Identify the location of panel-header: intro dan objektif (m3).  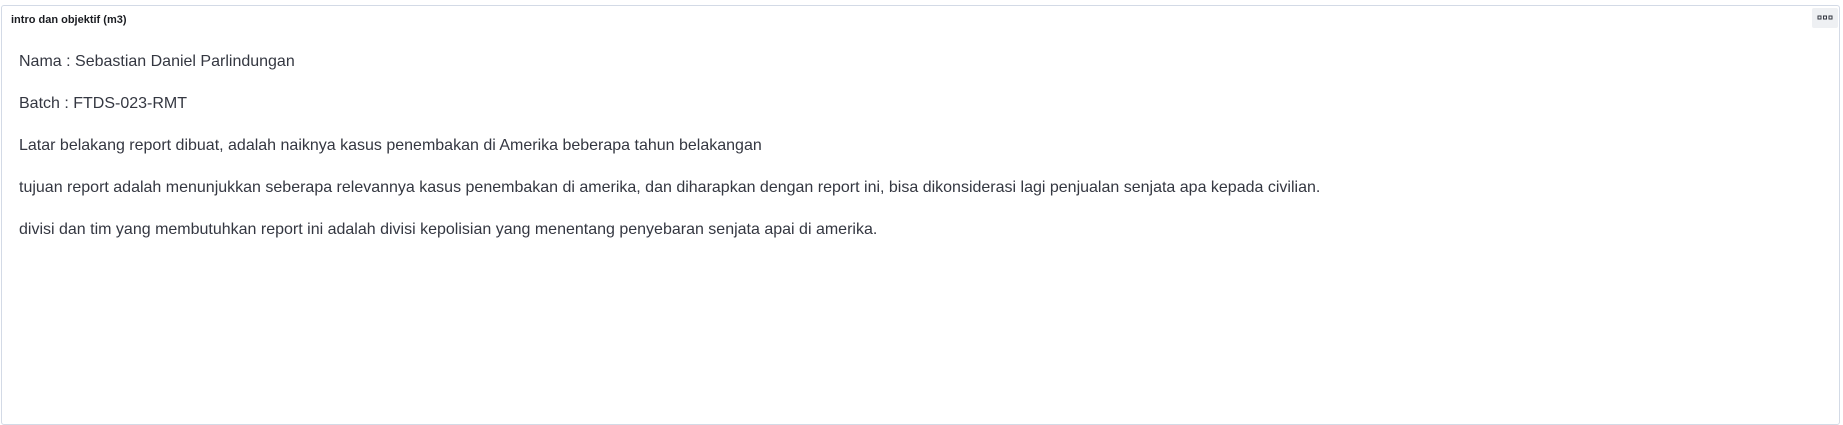
(920, 18).